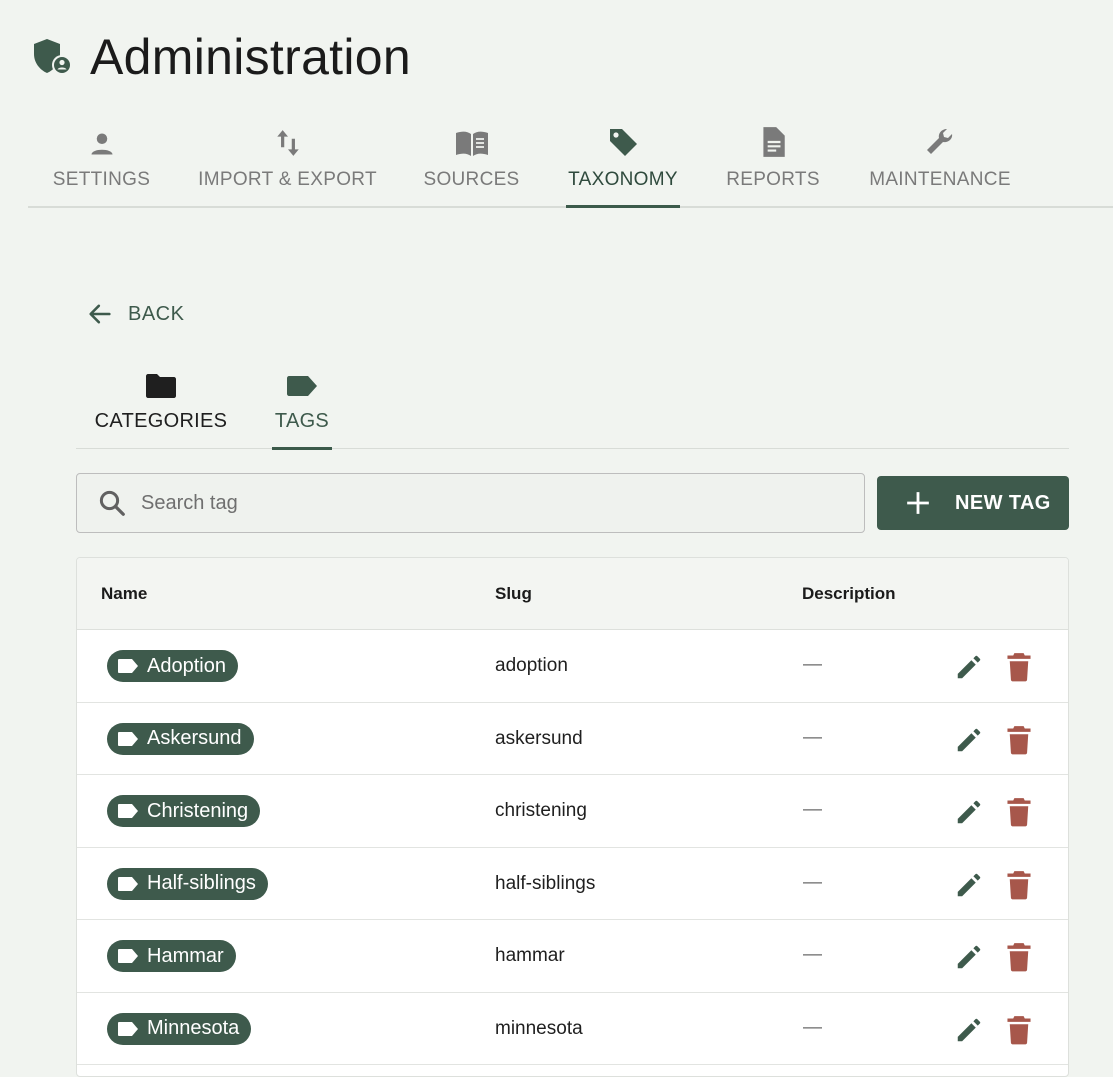  What do you see at coordinates (940, 141) in the screenshot?
I see `wrench-icon` at bounding box center [940, 141].